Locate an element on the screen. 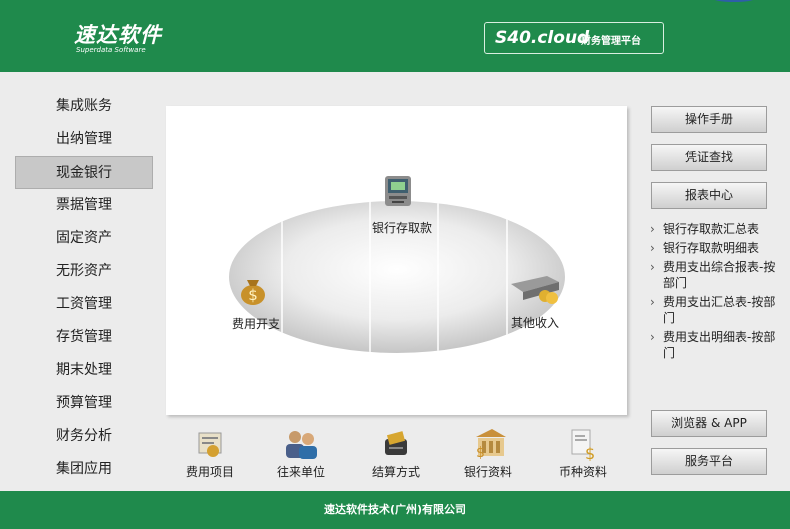 This screenshot has height=529, width=790. report-center-button: 报表中心 is located at coordinates (709, 195).